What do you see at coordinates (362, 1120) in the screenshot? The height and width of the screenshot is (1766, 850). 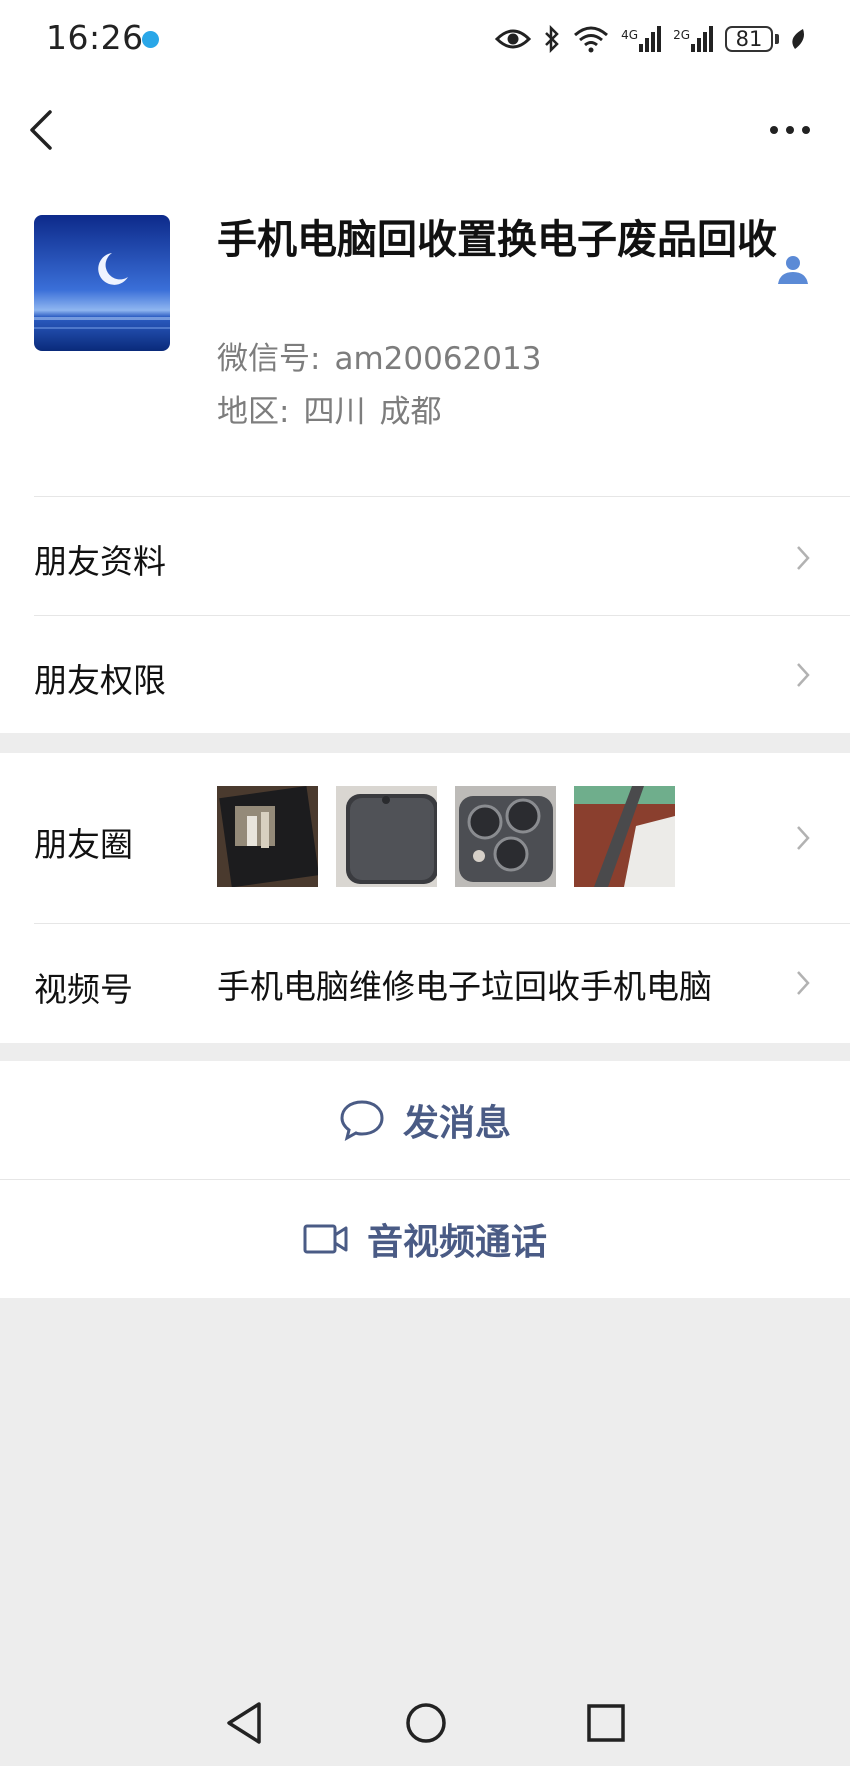 I see `chat-bubble-icon` at bounding box center [362, 1120].